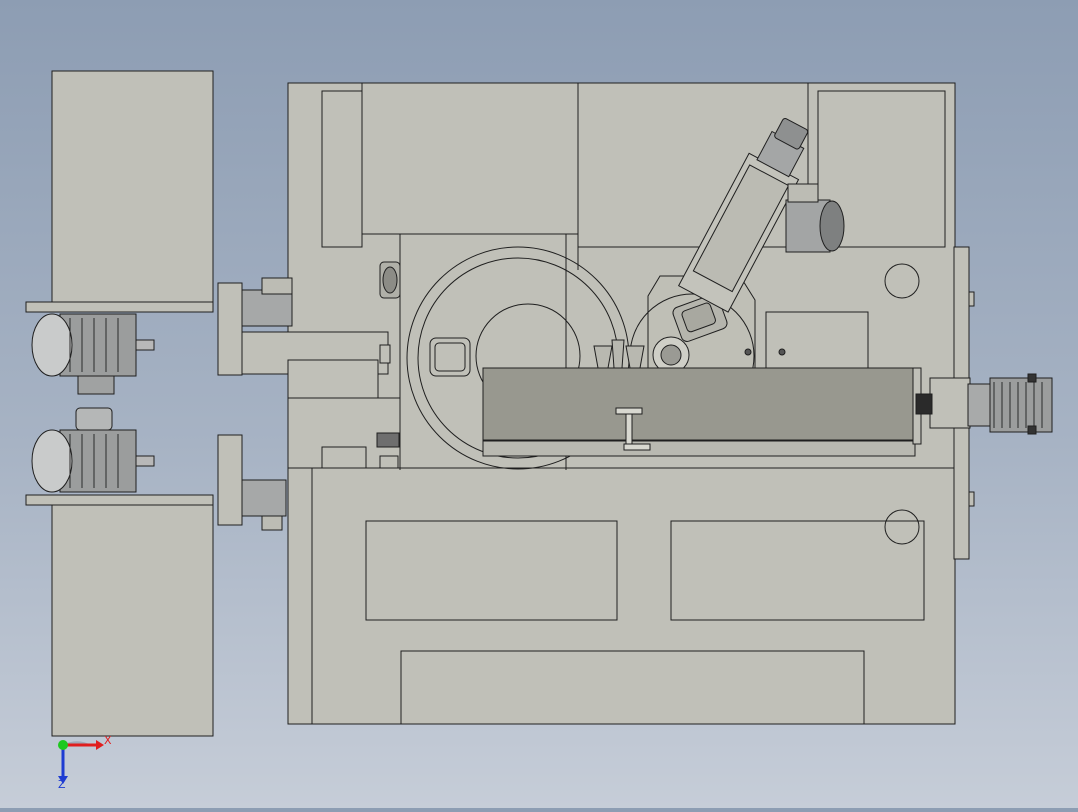 Image resolution: width=1078 pixels, height=812 pixels. I want to click on lower-left-cabinet, so click(119, 615).